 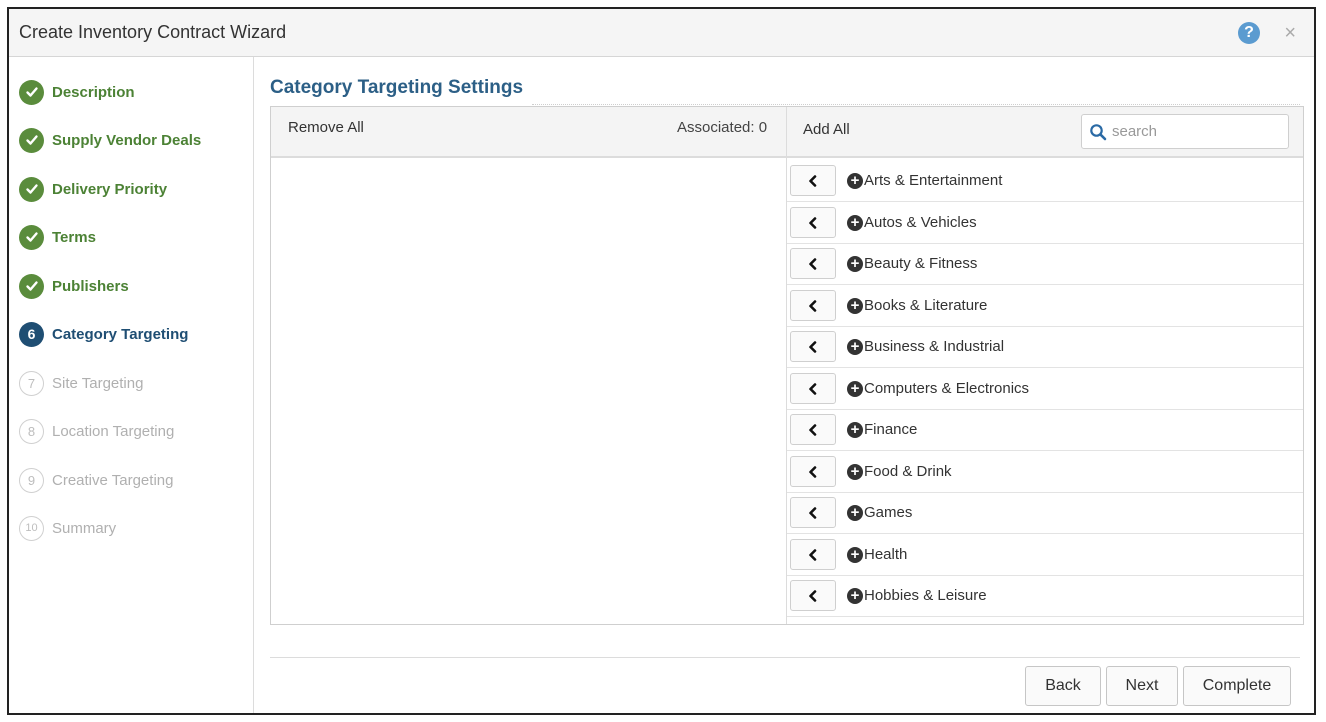 What do you see at coordinates (934, 346) in the screenshot?
I see `category-label: Business & Industrial` at bounding box center [934, 346].